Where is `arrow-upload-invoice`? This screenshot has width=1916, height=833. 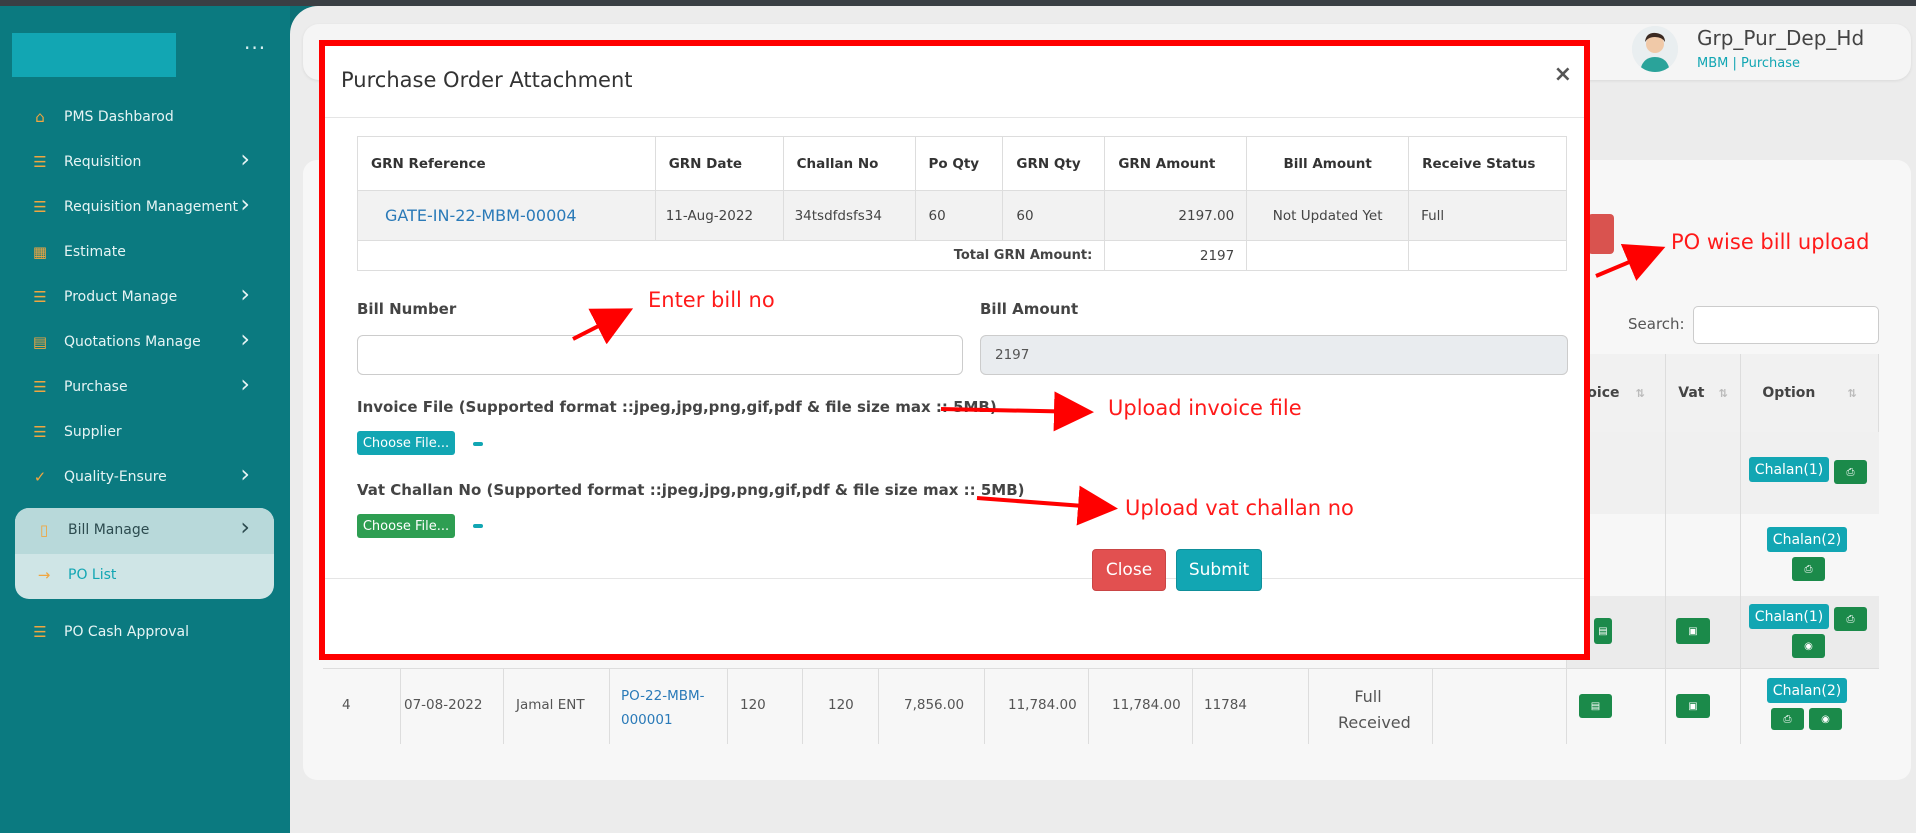
arrow-upload-invoice is located at coordinates (1017, 411).